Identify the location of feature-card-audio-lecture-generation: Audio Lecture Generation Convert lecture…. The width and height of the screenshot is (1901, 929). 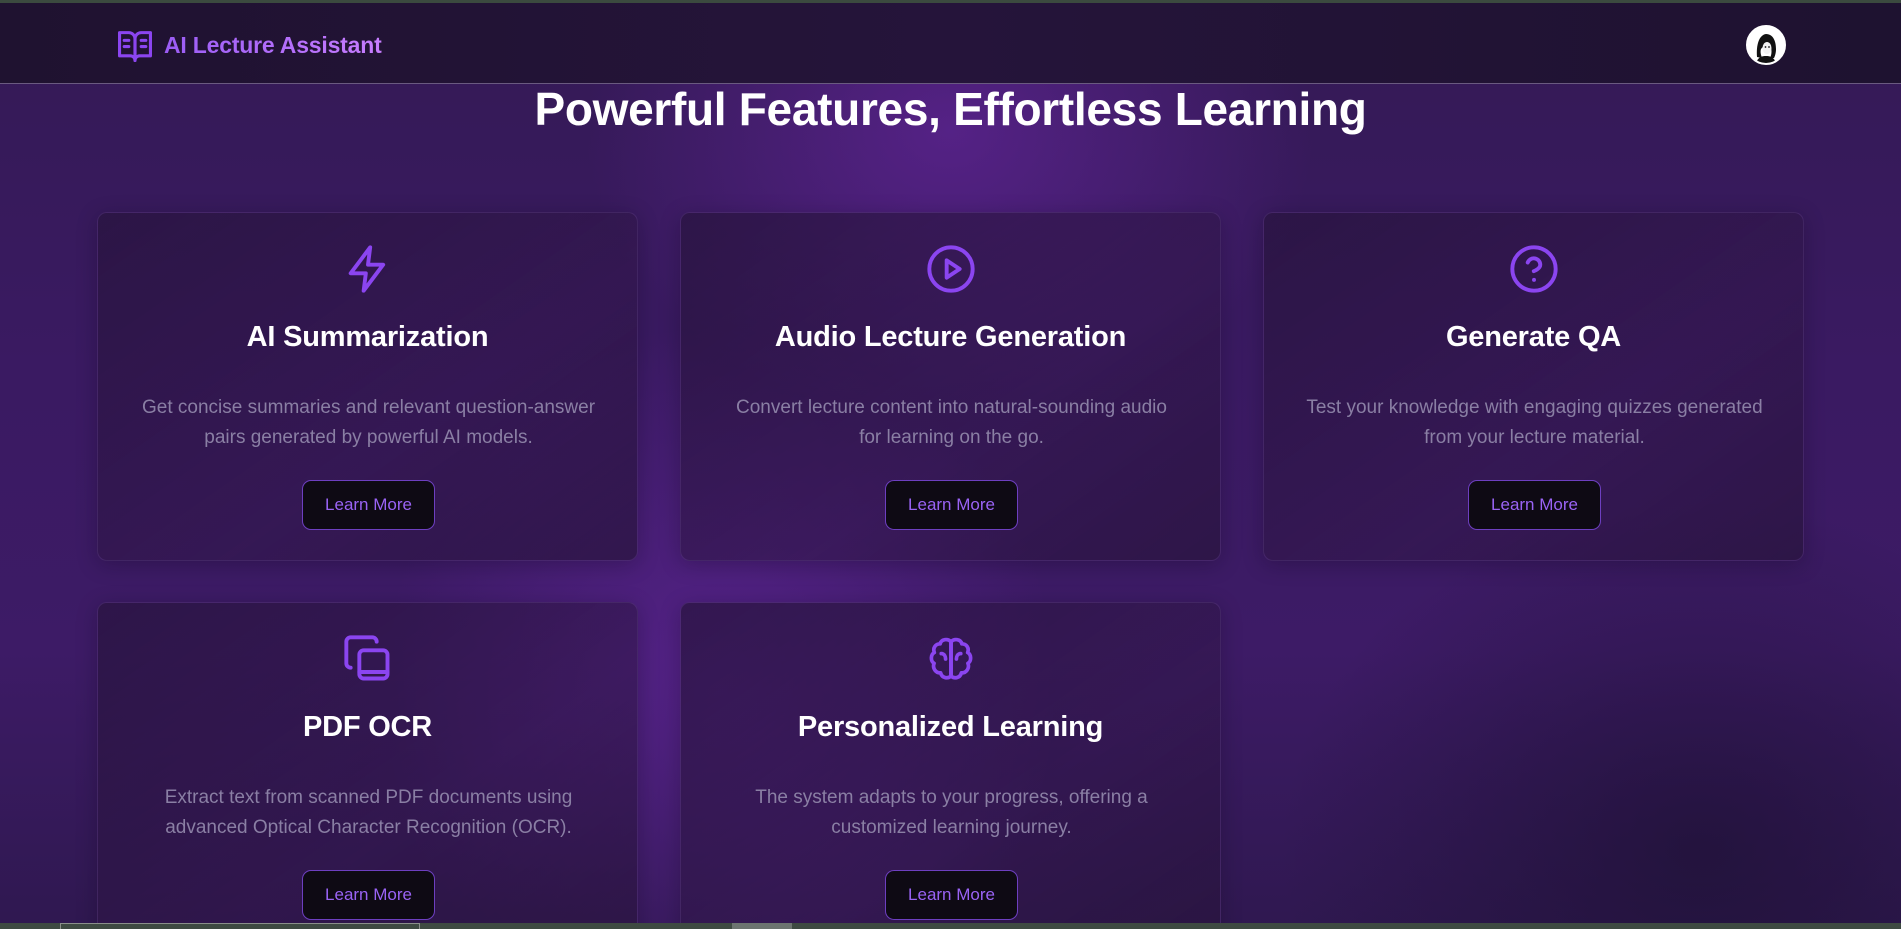
(950, 386).